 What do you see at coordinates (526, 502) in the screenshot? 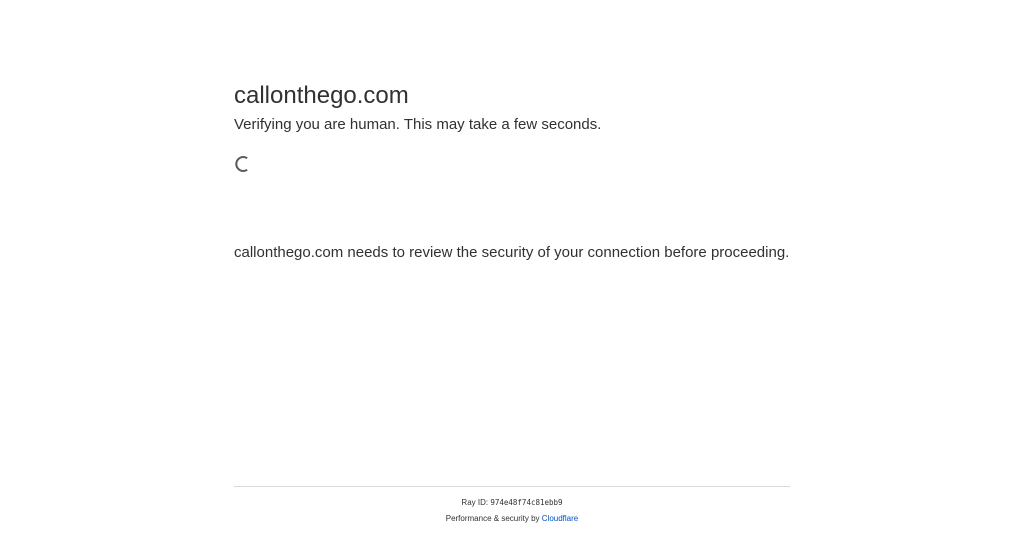
I see `ray-id-value: 974e48f74c81ebb9` at bounding box center [526, 502].